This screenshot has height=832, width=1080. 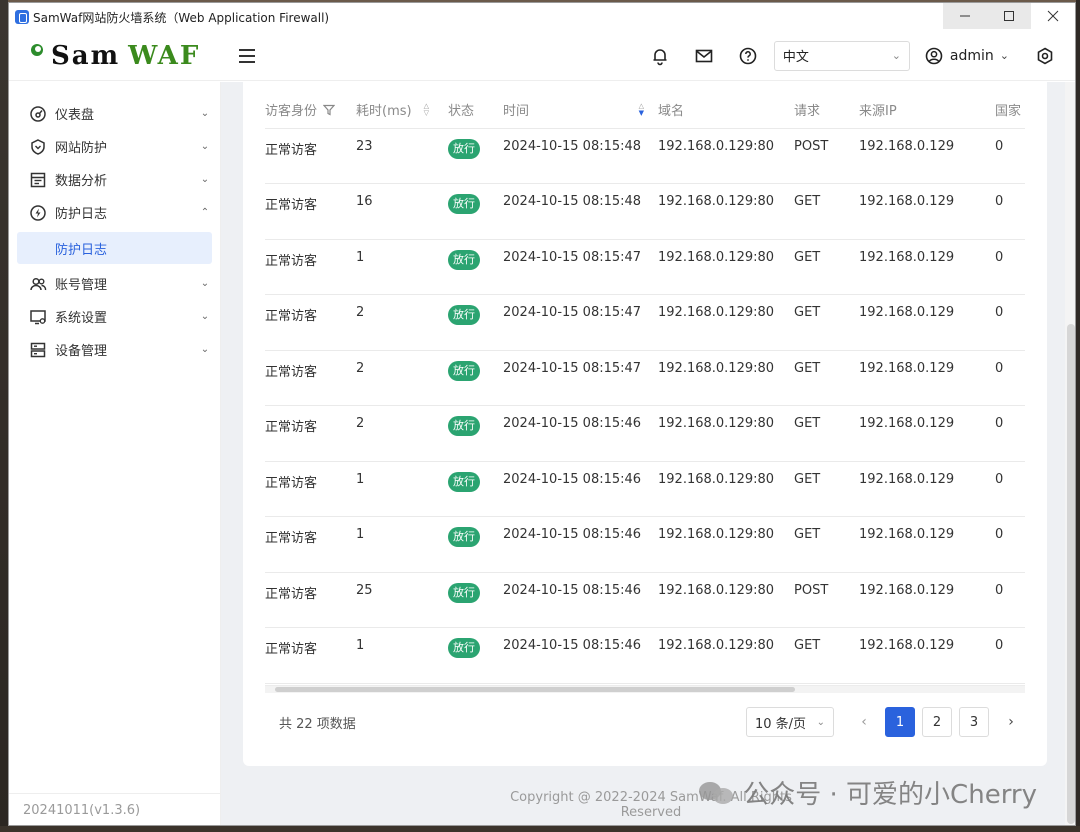 I want to click on vertical-scrollbar, so click(x=1070, y=453).